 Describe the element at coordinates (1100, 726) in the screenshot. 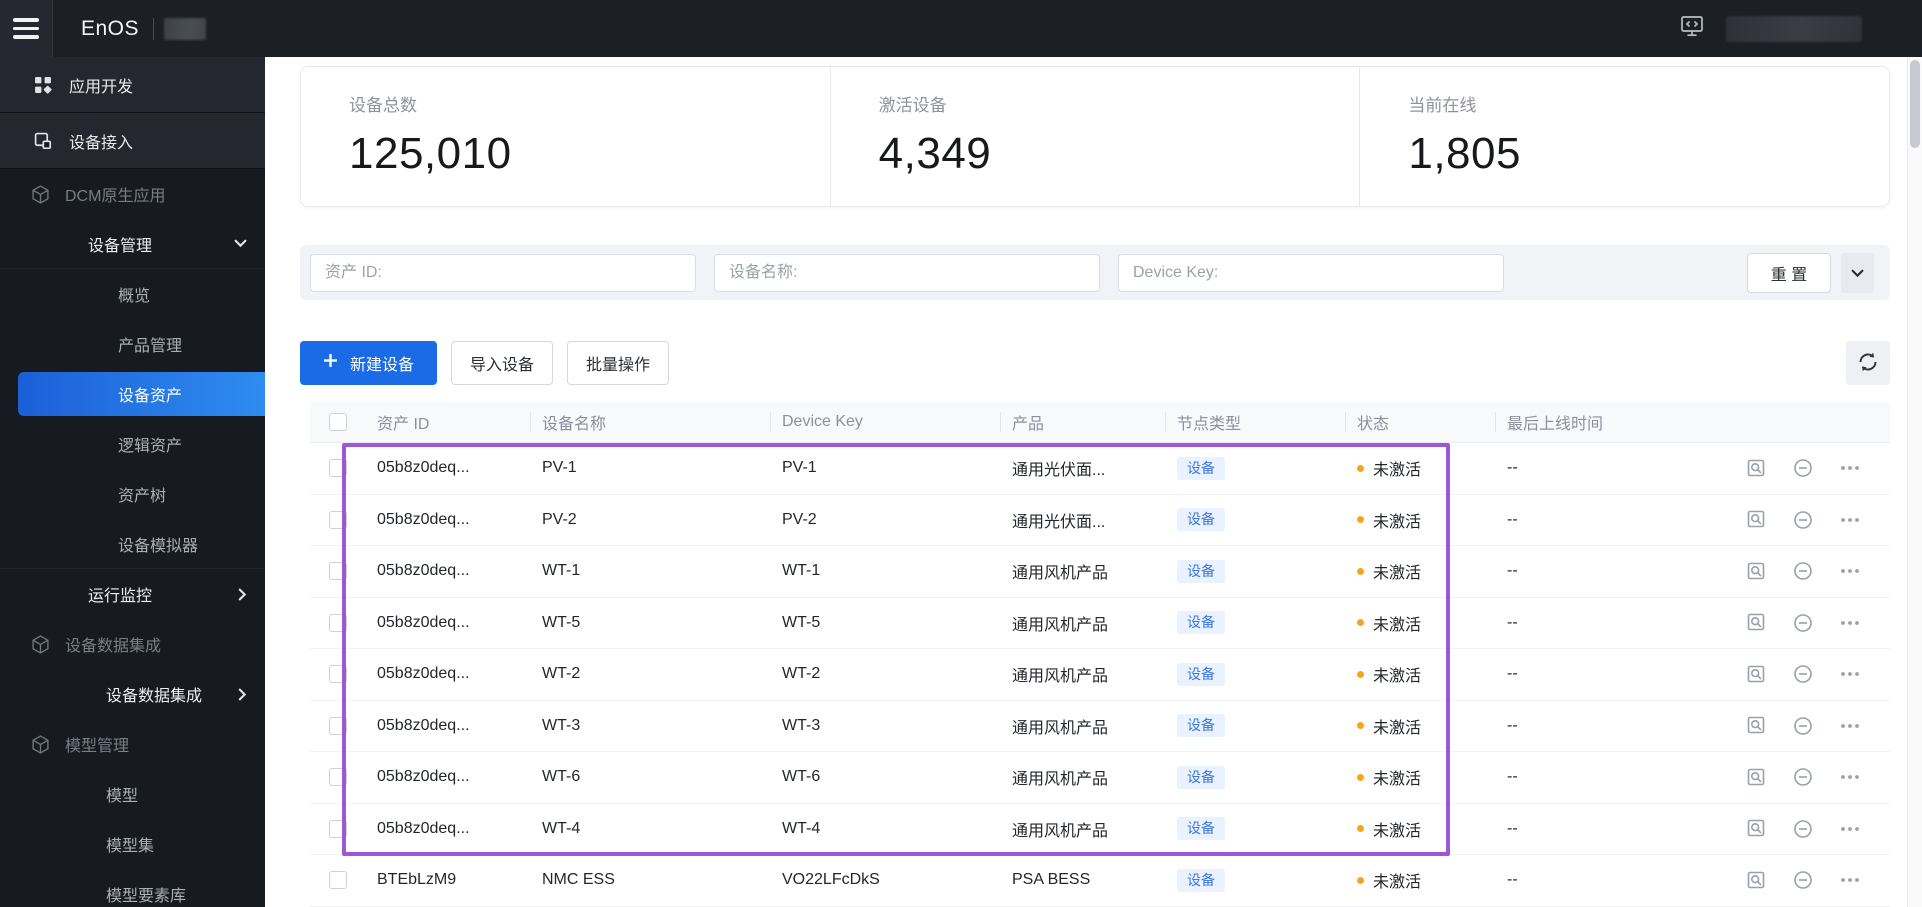

I see `table-row: 05b8z0deq... WT-3 WT-3 通用风机产品 设备 未激活 --` at that location.